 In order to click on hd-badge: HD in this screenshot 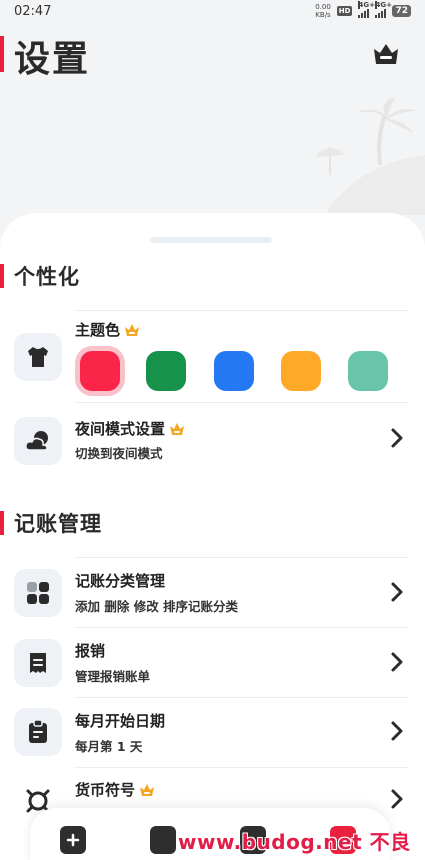, I will do `click(344, 11)`.